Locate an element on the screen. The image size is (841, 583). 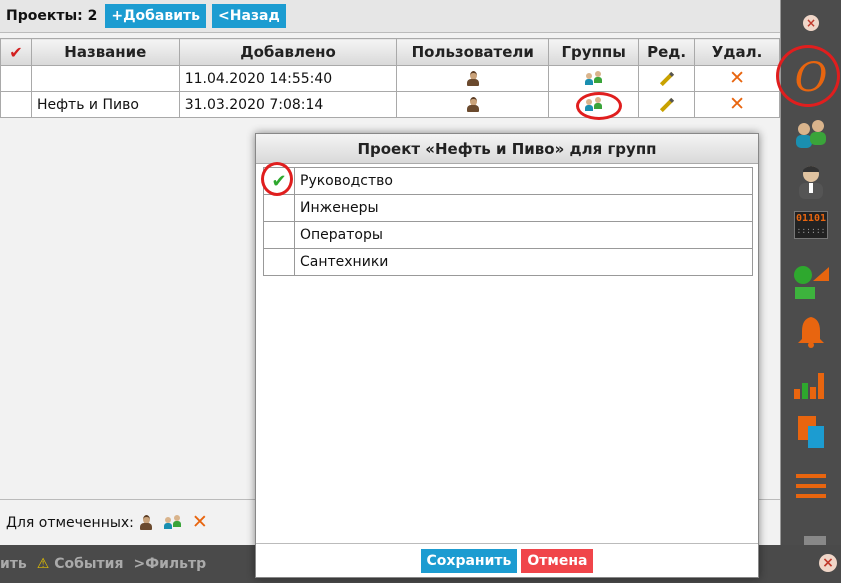
right-sidebar: × O 01101 :::::: is located at coordinates (808, 272).